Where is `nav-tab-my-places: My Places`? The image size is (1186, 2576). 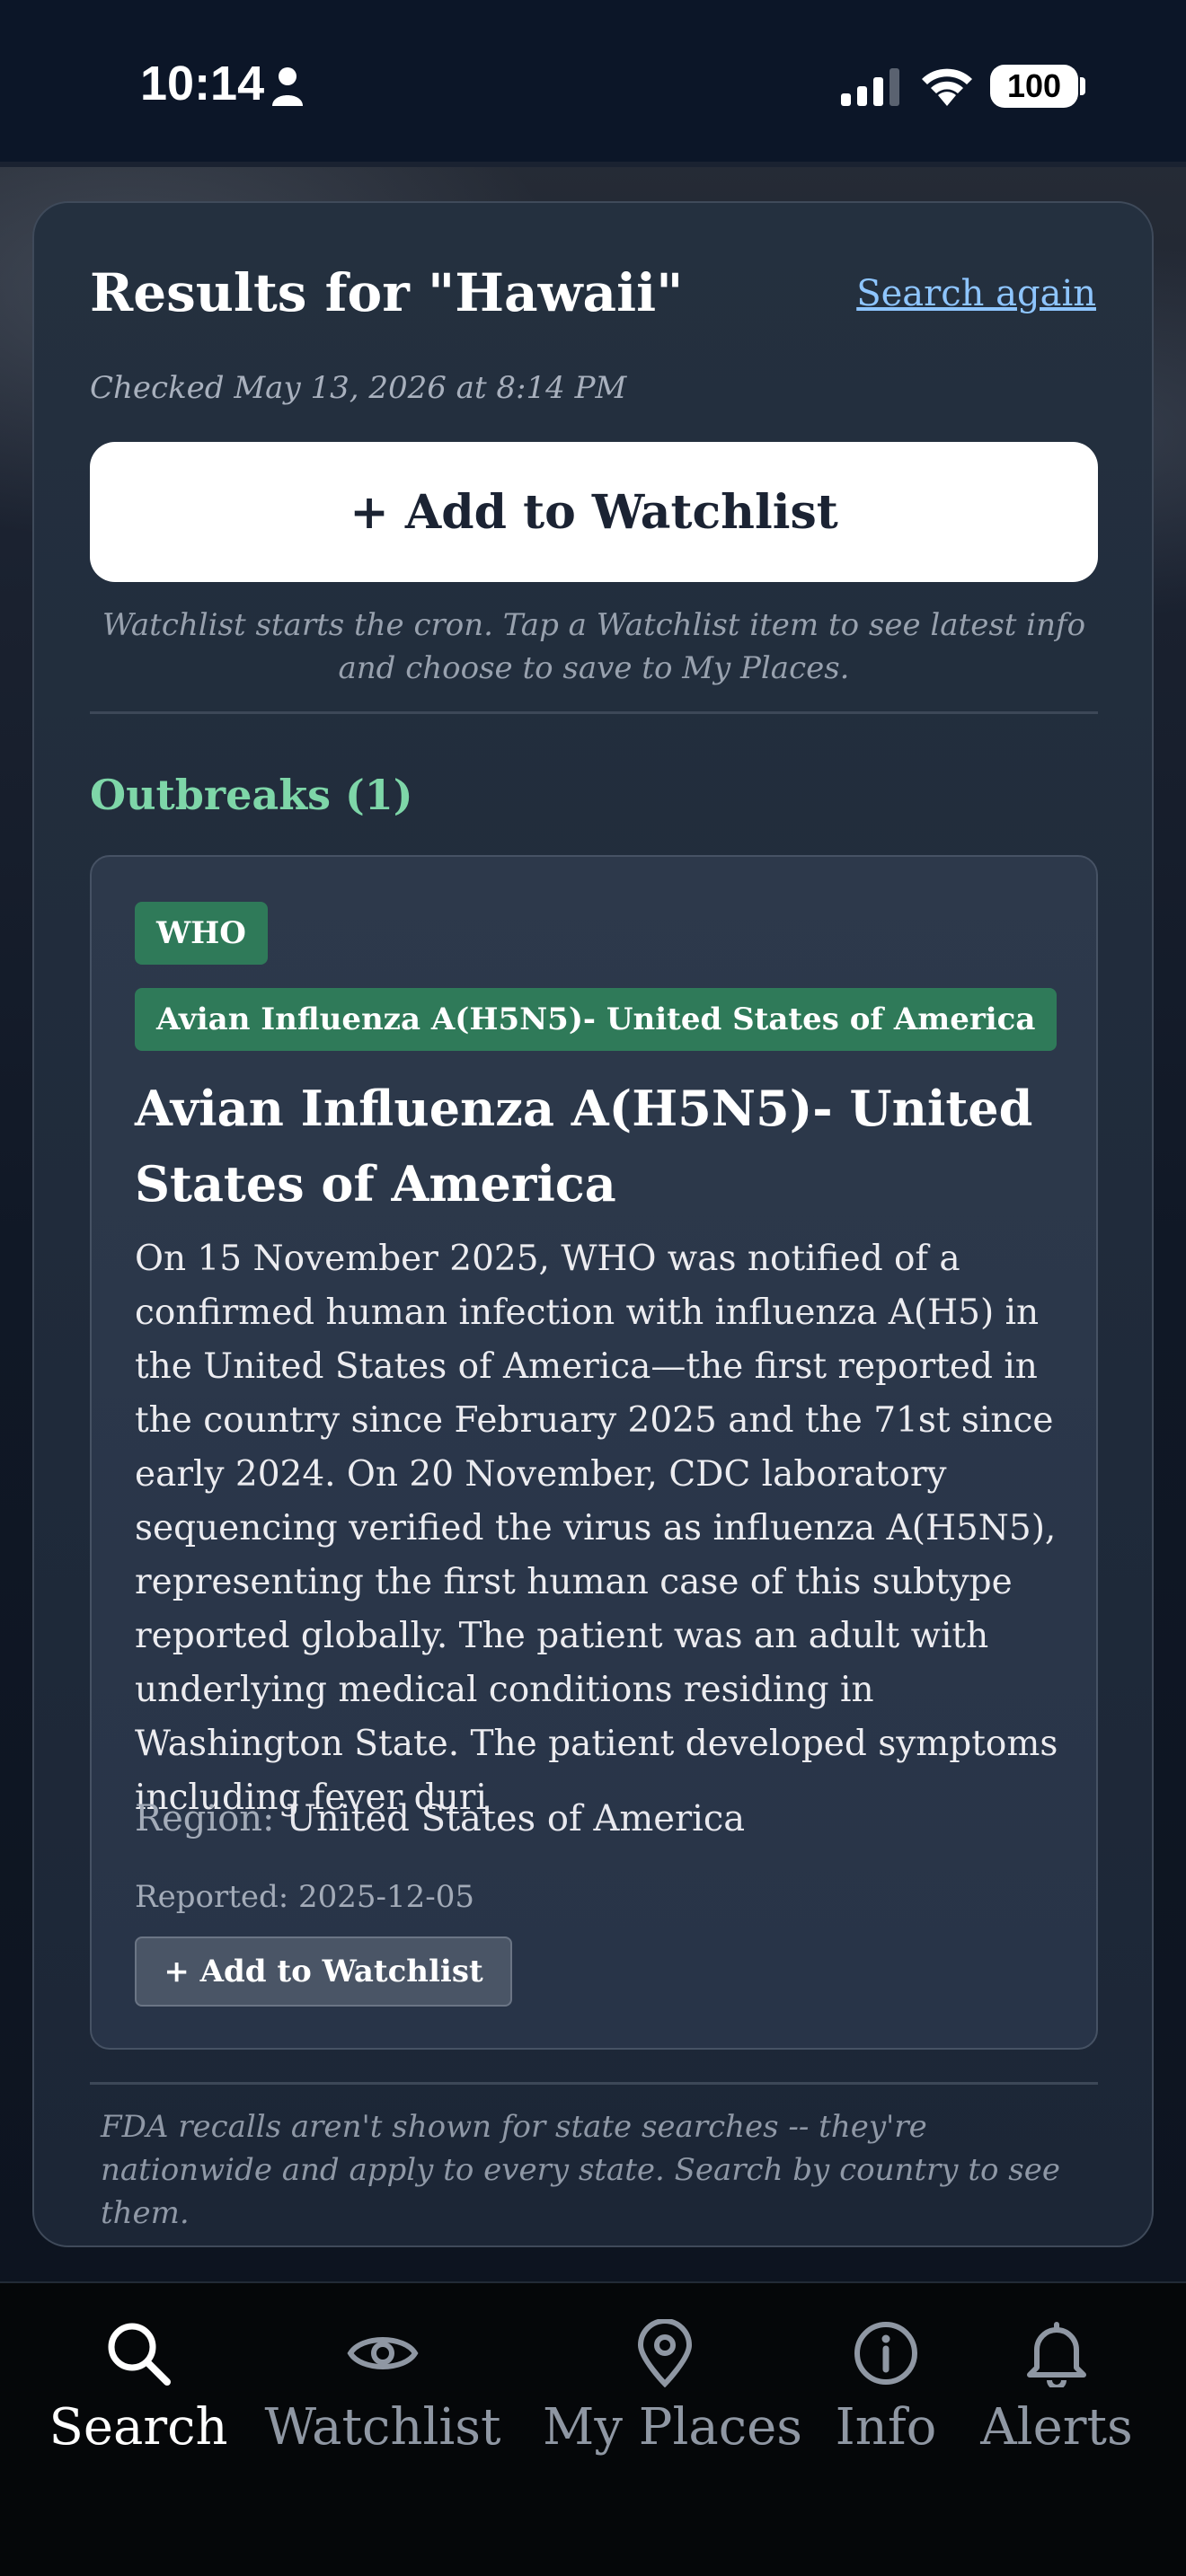 nav-tab-my-places: My Places is located at coordinates (672, 2409).